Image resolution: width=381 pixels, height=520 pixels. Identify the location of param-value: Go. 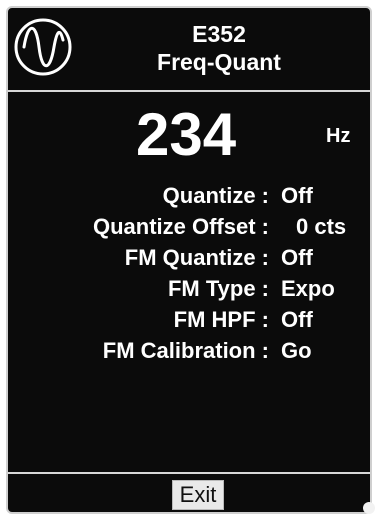
(296, 350).